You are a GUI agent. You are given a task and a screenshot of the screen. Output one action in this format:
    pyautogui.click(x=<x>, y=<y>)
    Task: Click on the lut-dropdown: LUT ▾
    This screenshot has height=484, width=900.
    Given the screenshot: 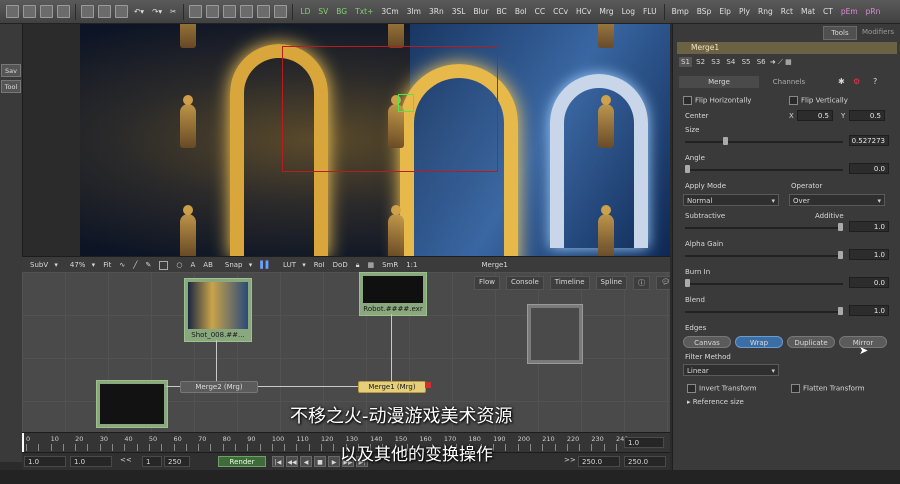 What is the action you would take?
    pyautogui.click(x=292, y=265)
    